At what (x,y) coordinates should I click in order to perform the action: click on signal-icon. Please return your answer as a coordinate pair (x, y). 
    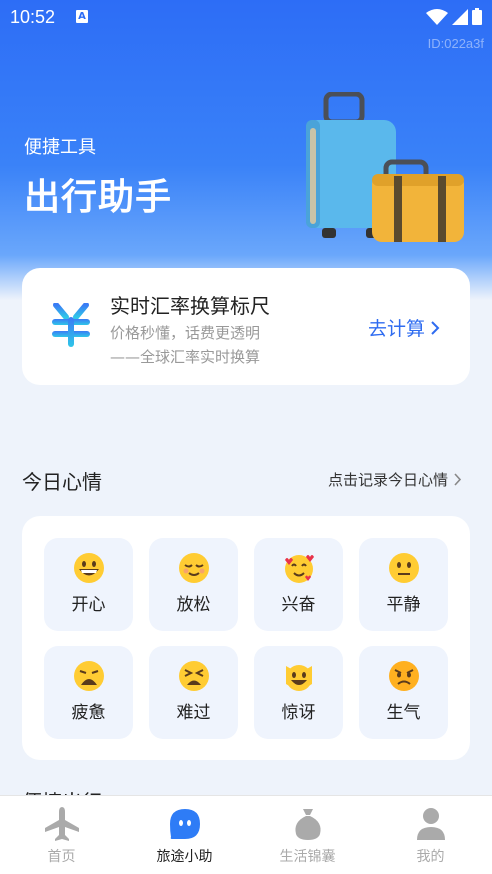
    Looking at the image, I should click on (460, 16).